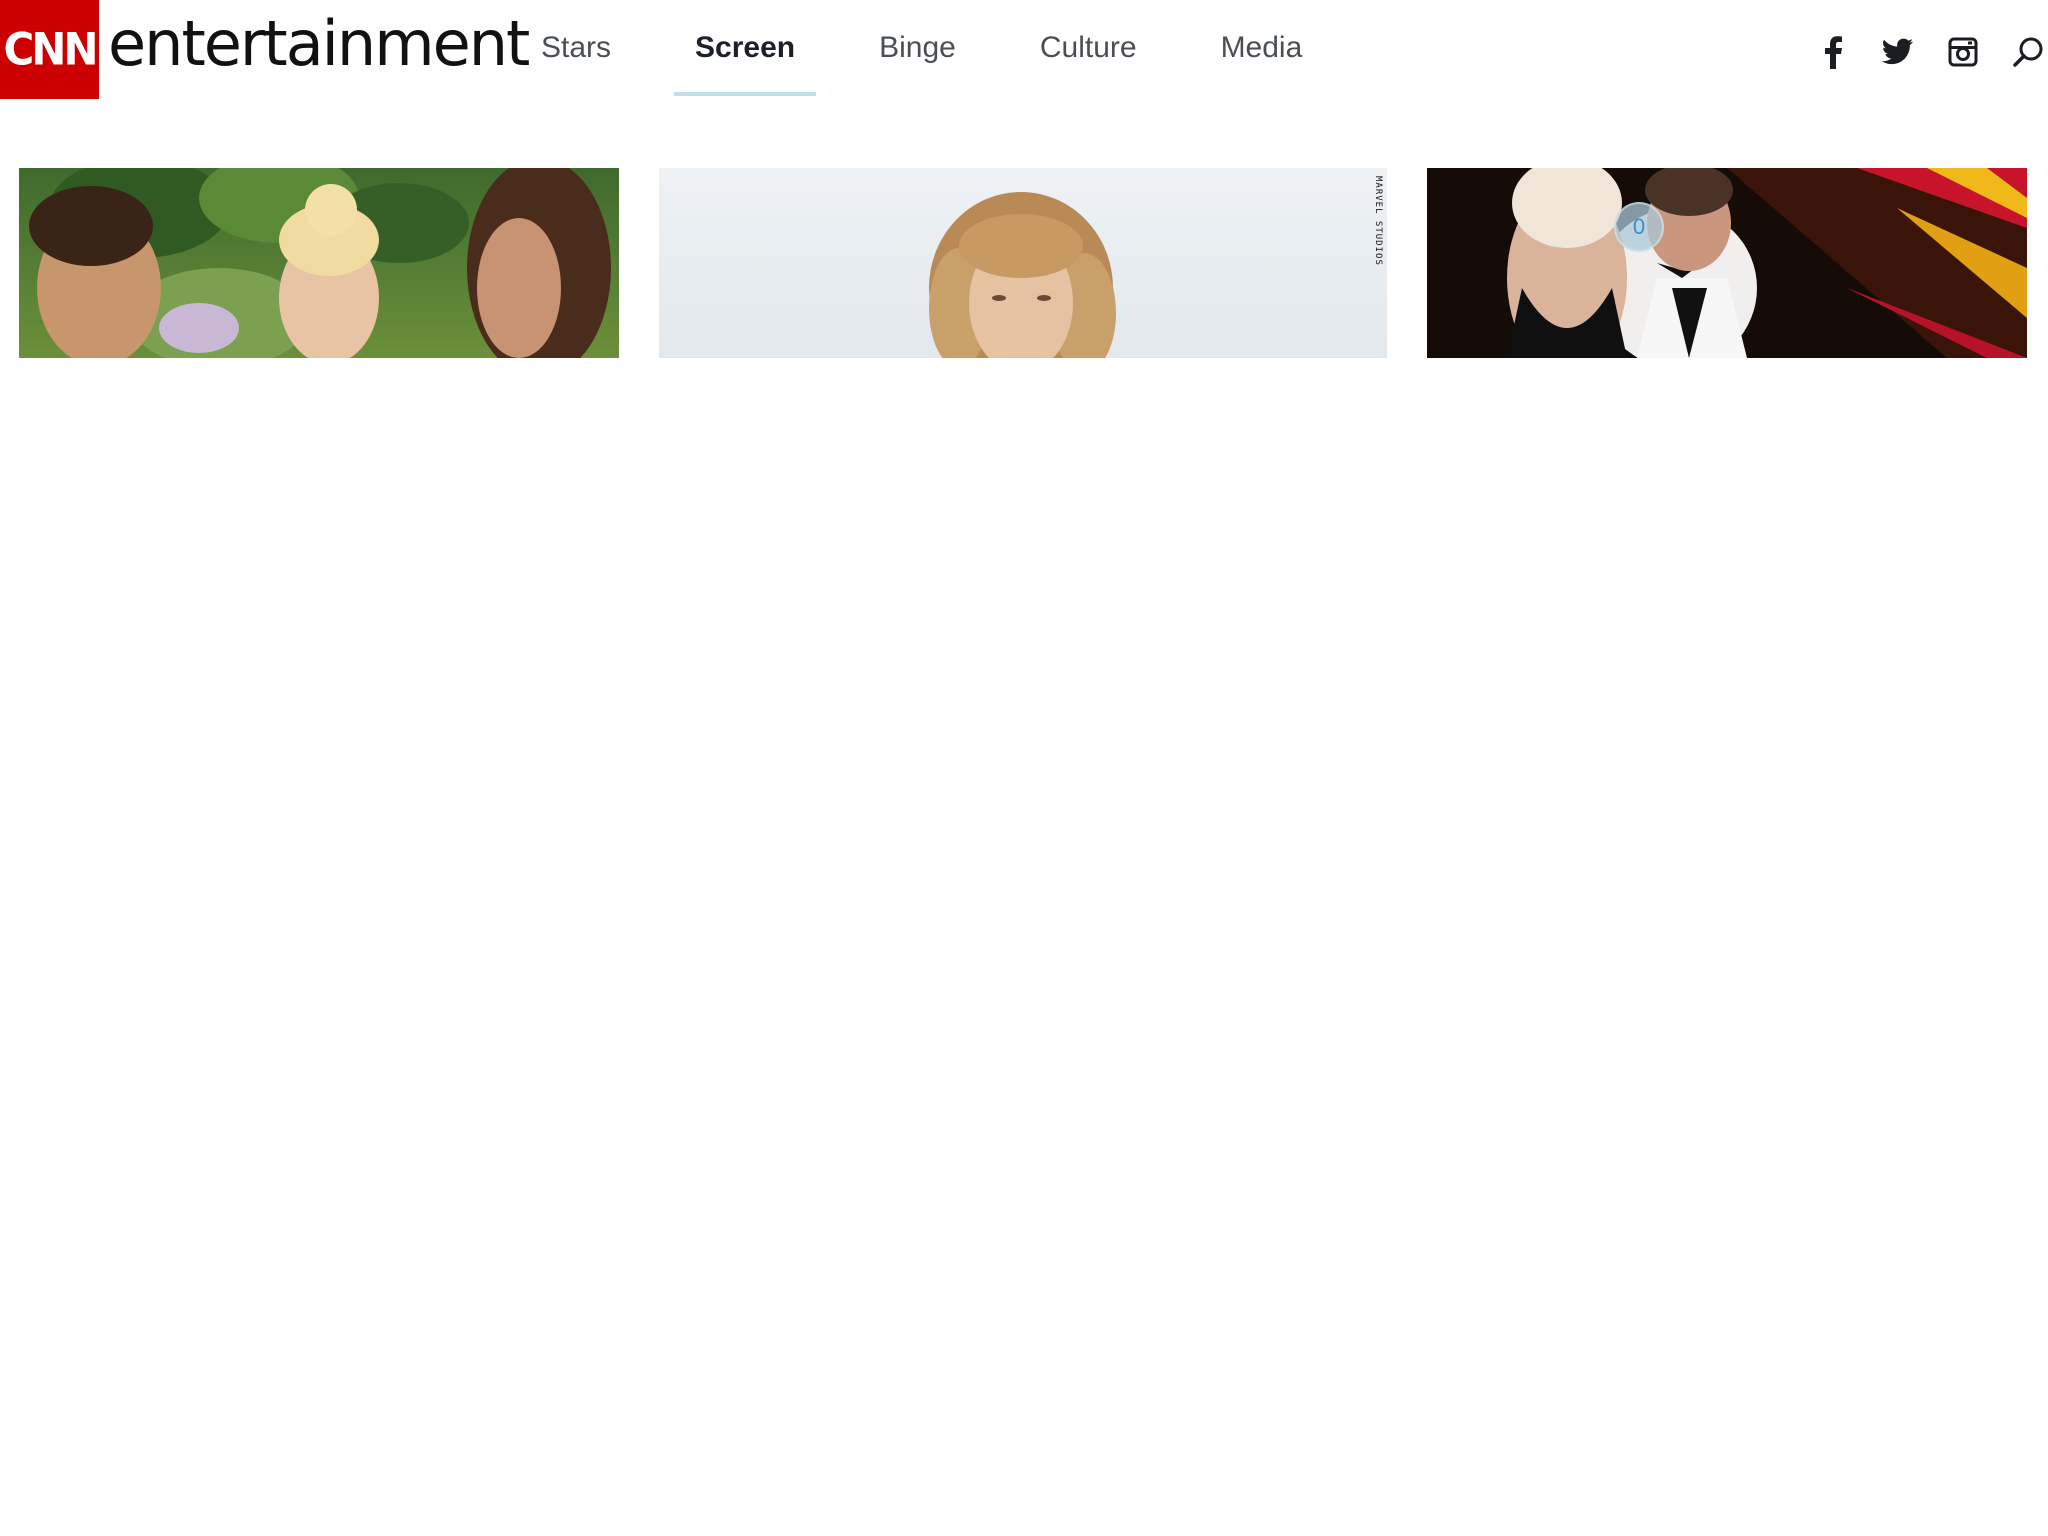  Describe the element at coordinates (1088, 49) in the screenshot. I see `nav-item-culture: Culture` at that location.